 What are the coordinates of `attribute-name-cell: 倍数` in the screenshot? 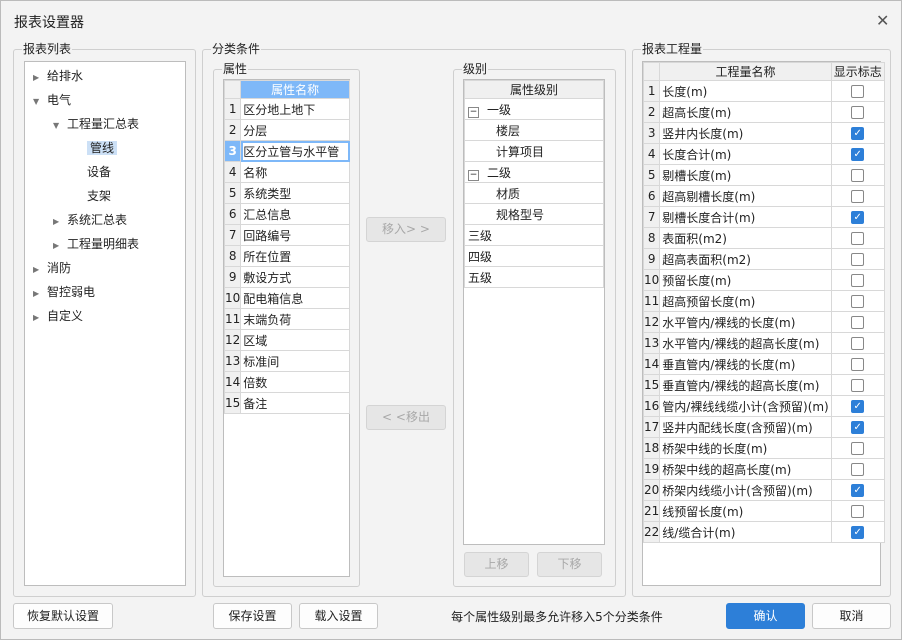 It's located at (295, 382).